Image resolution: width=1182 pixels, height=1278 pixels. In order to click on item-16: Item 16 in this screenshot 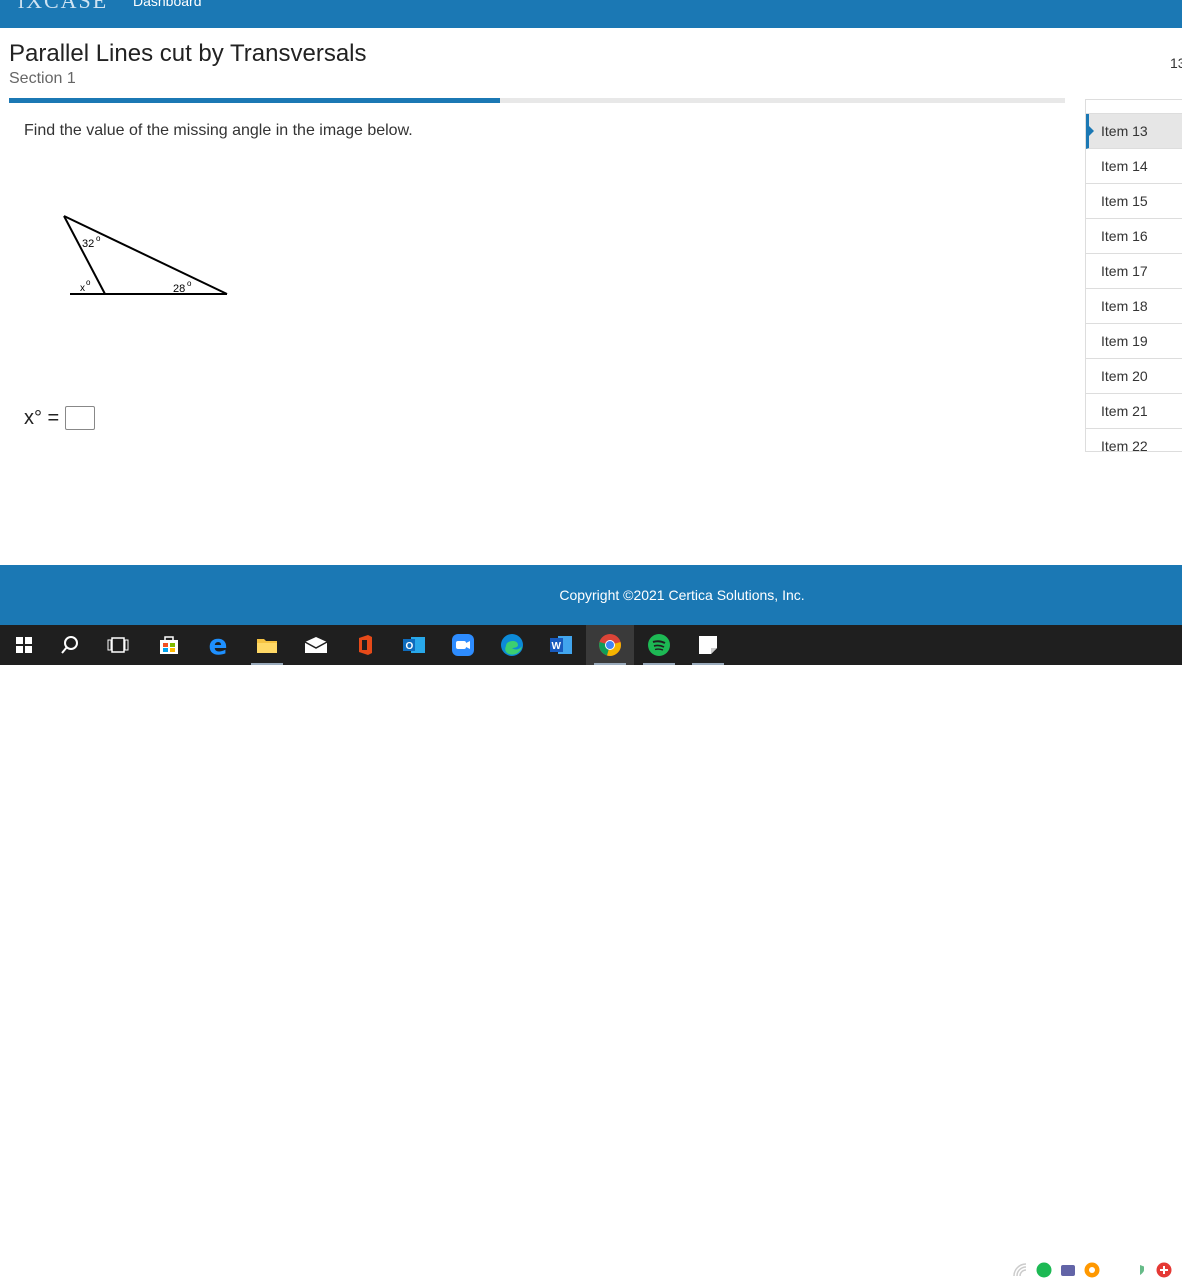, I will do `click(1134, 236)`.